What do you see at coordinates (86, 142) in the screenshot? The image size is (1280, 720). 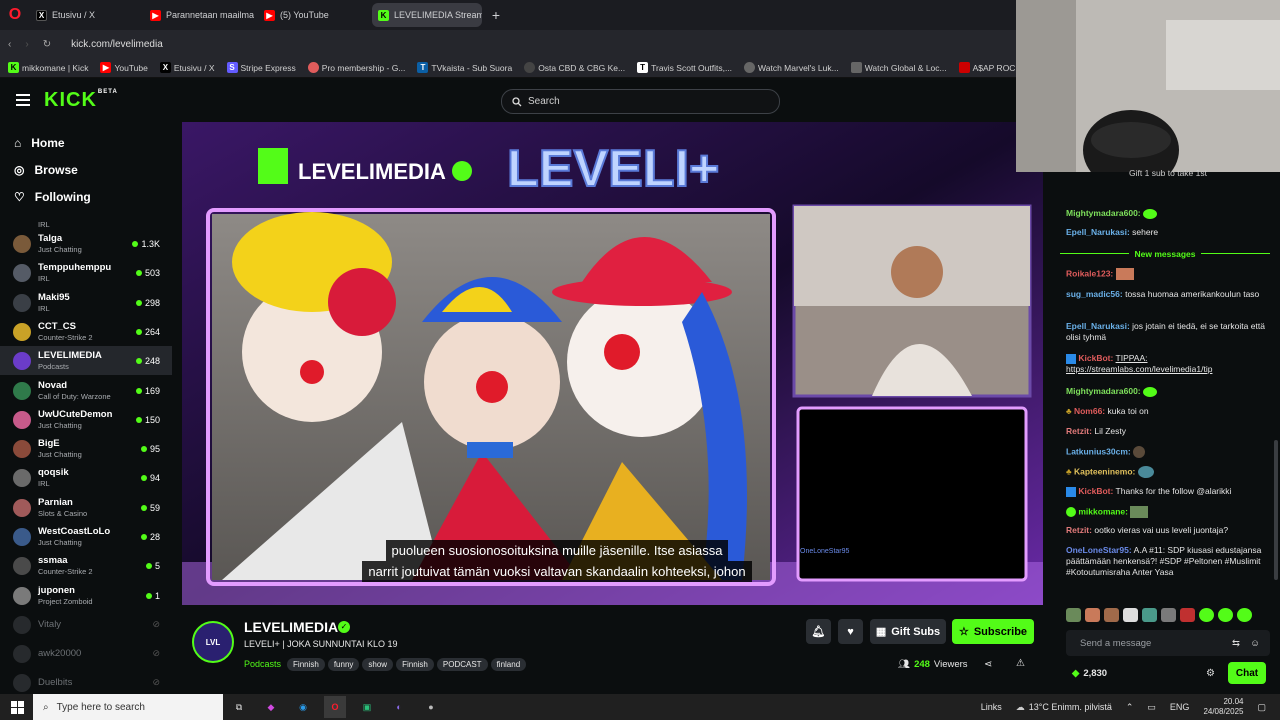 I see `sidebar-nav-home: ⌂ Home` at bounding box center [86, 142].